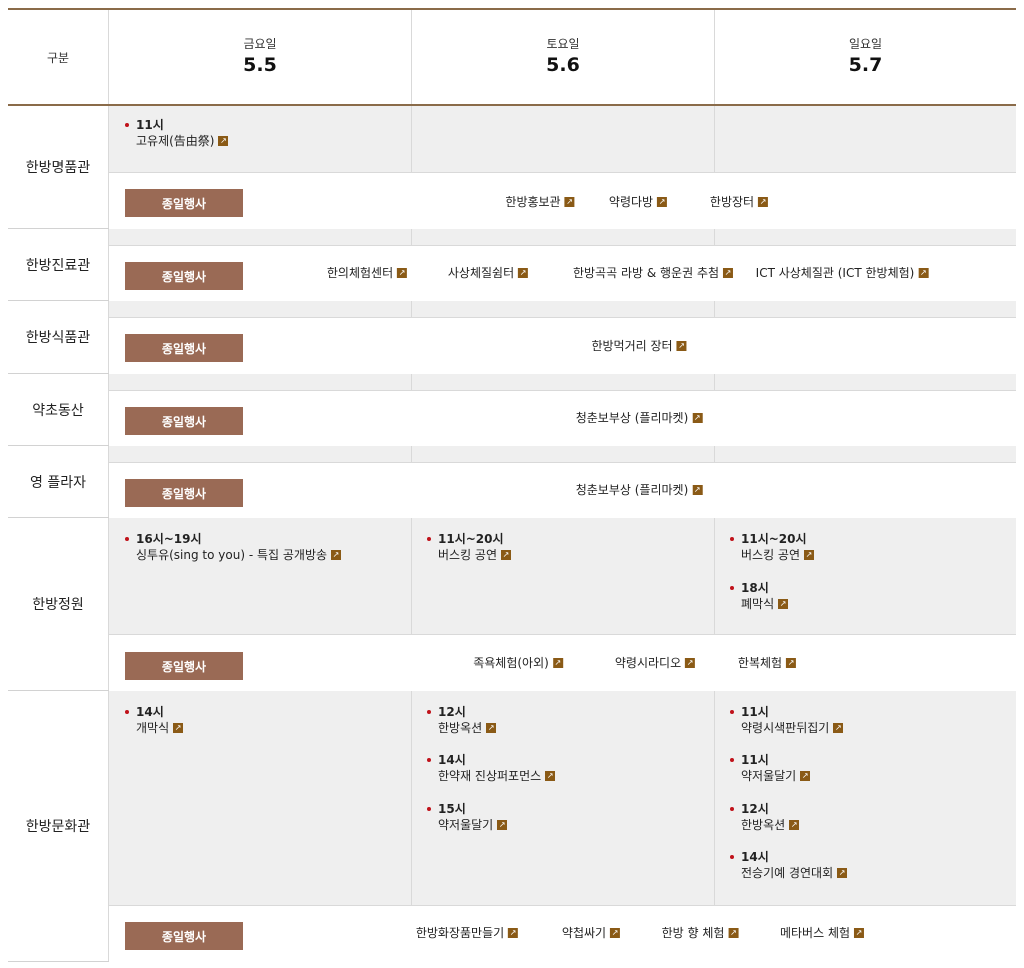 Image resolution: width=1024 pixels, height=968 pixels. I want to click on allday-row: 종일행사 한방먹거리 장터 ↗, so click(562, 345).